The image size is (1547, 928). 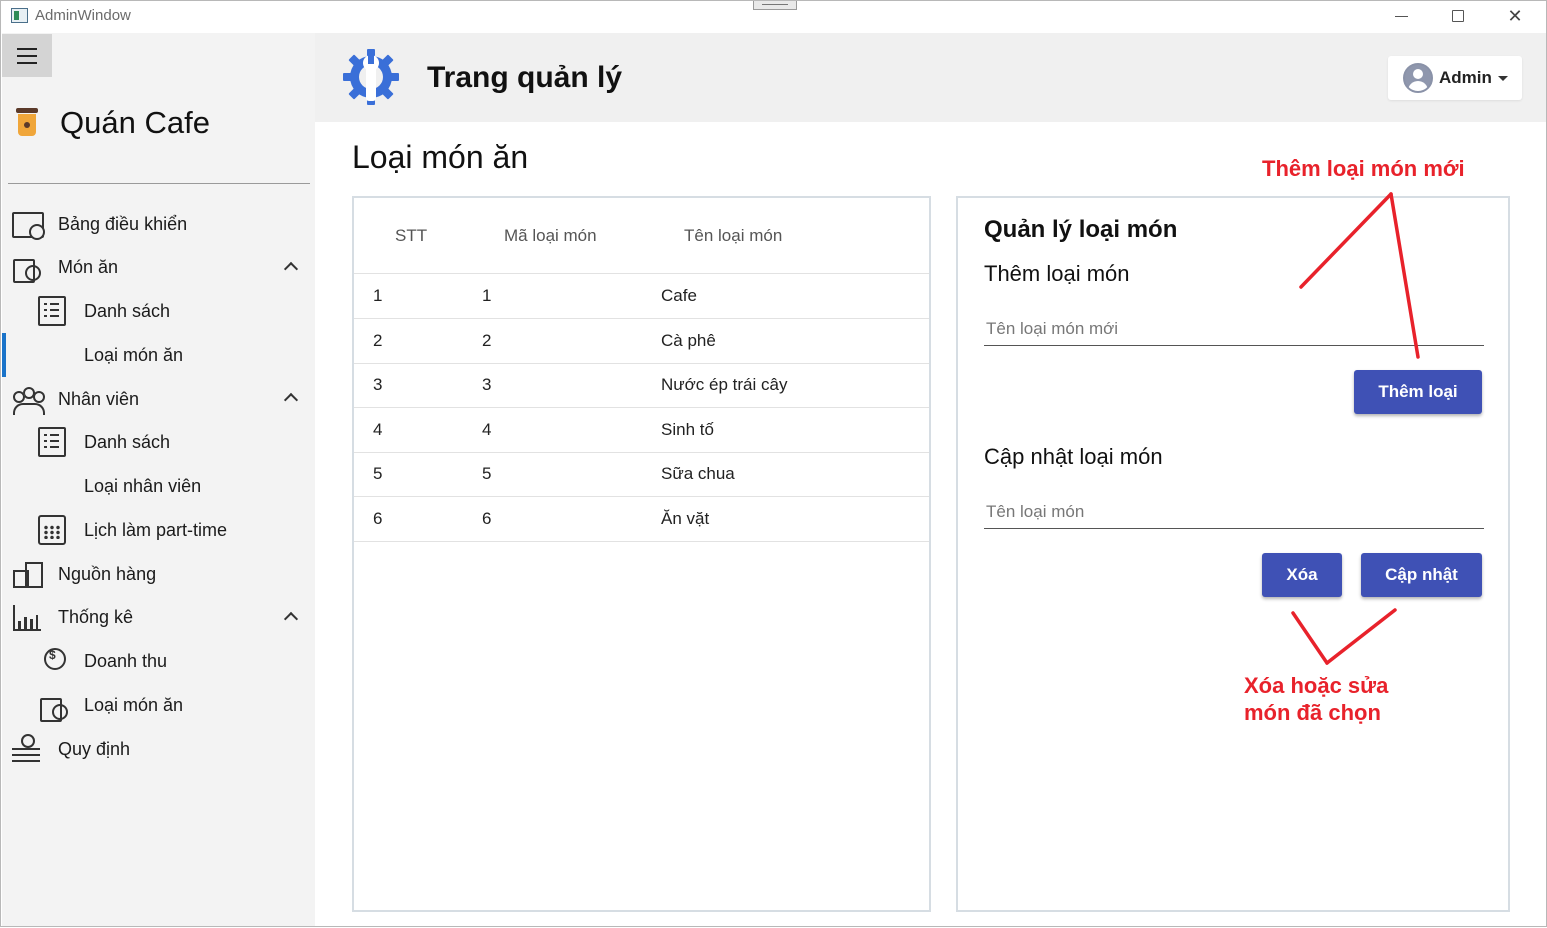 I want to click on add-food-type-button: Thêm loại, so click(x=1418, y=392).